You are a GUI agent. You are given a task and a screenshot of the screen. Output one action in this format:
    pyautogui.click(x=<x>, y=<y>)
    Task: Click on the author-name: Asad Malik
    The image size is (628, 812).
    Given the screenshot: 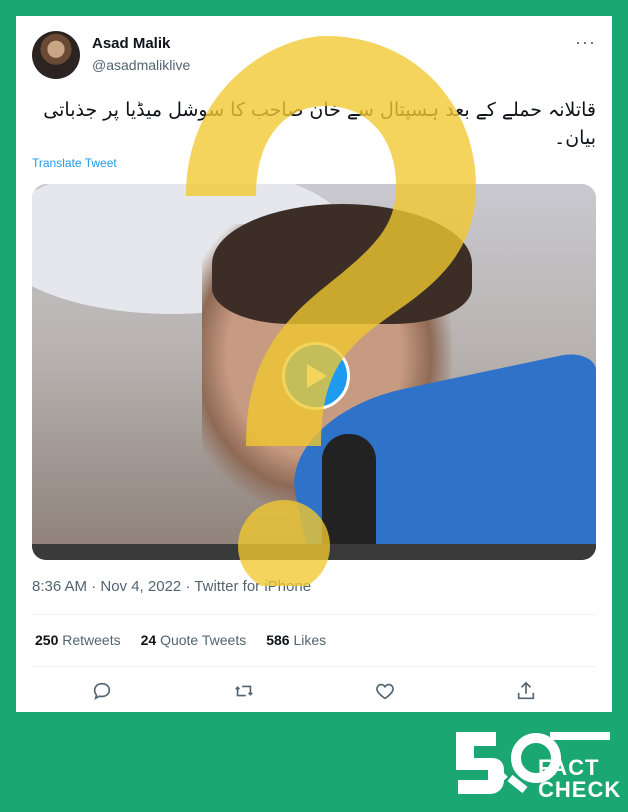 What is the action you would take?
    pyautogui.click(x=131, y=43)
    